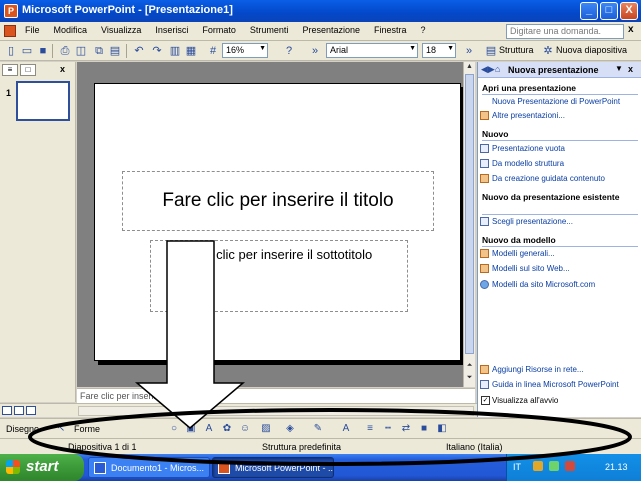  What do you see at coordinates (469, 68) in the screenshot?
I see `scroll-up-icon: ▲` at bounding box center [469, 68].